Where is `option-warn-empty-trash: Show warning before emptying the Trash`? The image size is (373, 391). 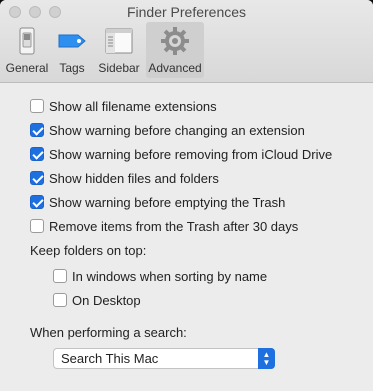 option-warn-empty-trash: Show warning before emptying the Trash is located at coordinates (157, 202).